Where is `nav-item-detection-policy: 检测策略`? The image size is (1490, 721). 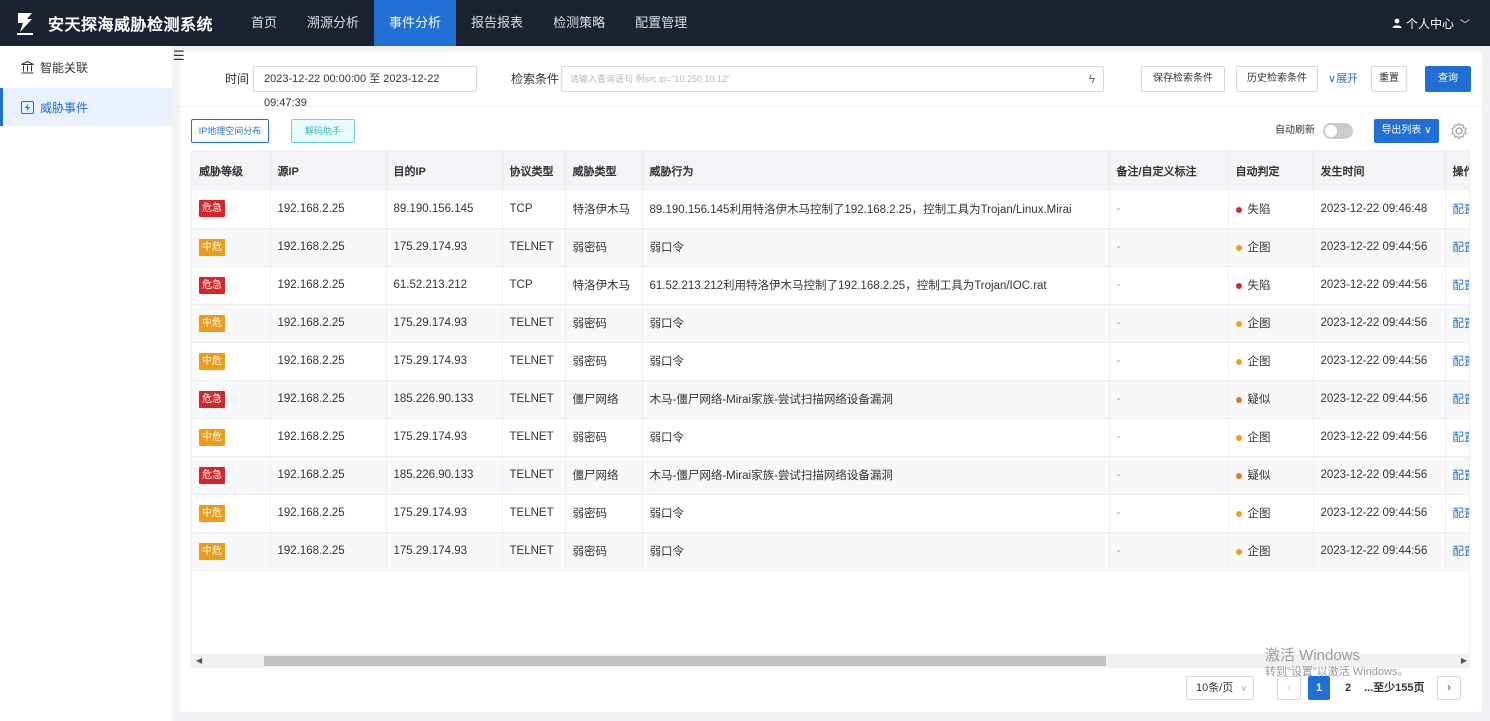
nav-item-detection-policy: 检测策略 is located at coordinates (579, 23).